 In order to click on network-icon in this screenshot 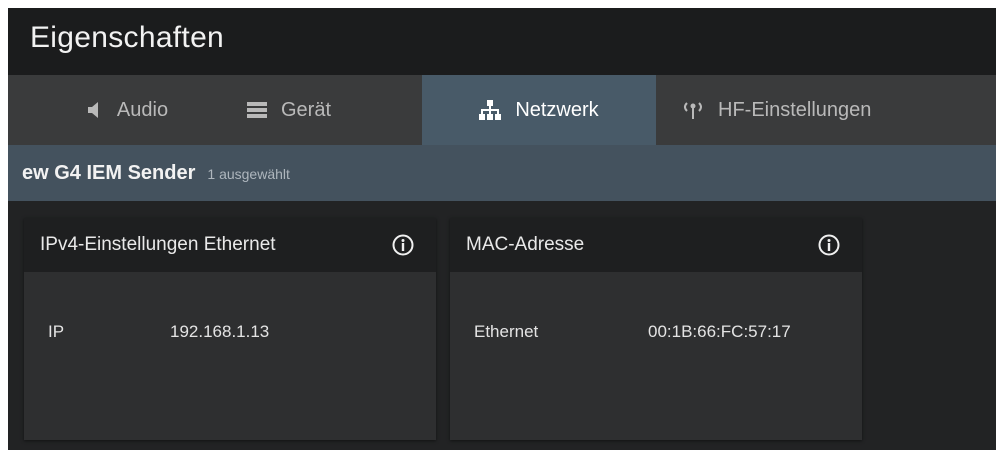, I will do `click(490, 110)`.